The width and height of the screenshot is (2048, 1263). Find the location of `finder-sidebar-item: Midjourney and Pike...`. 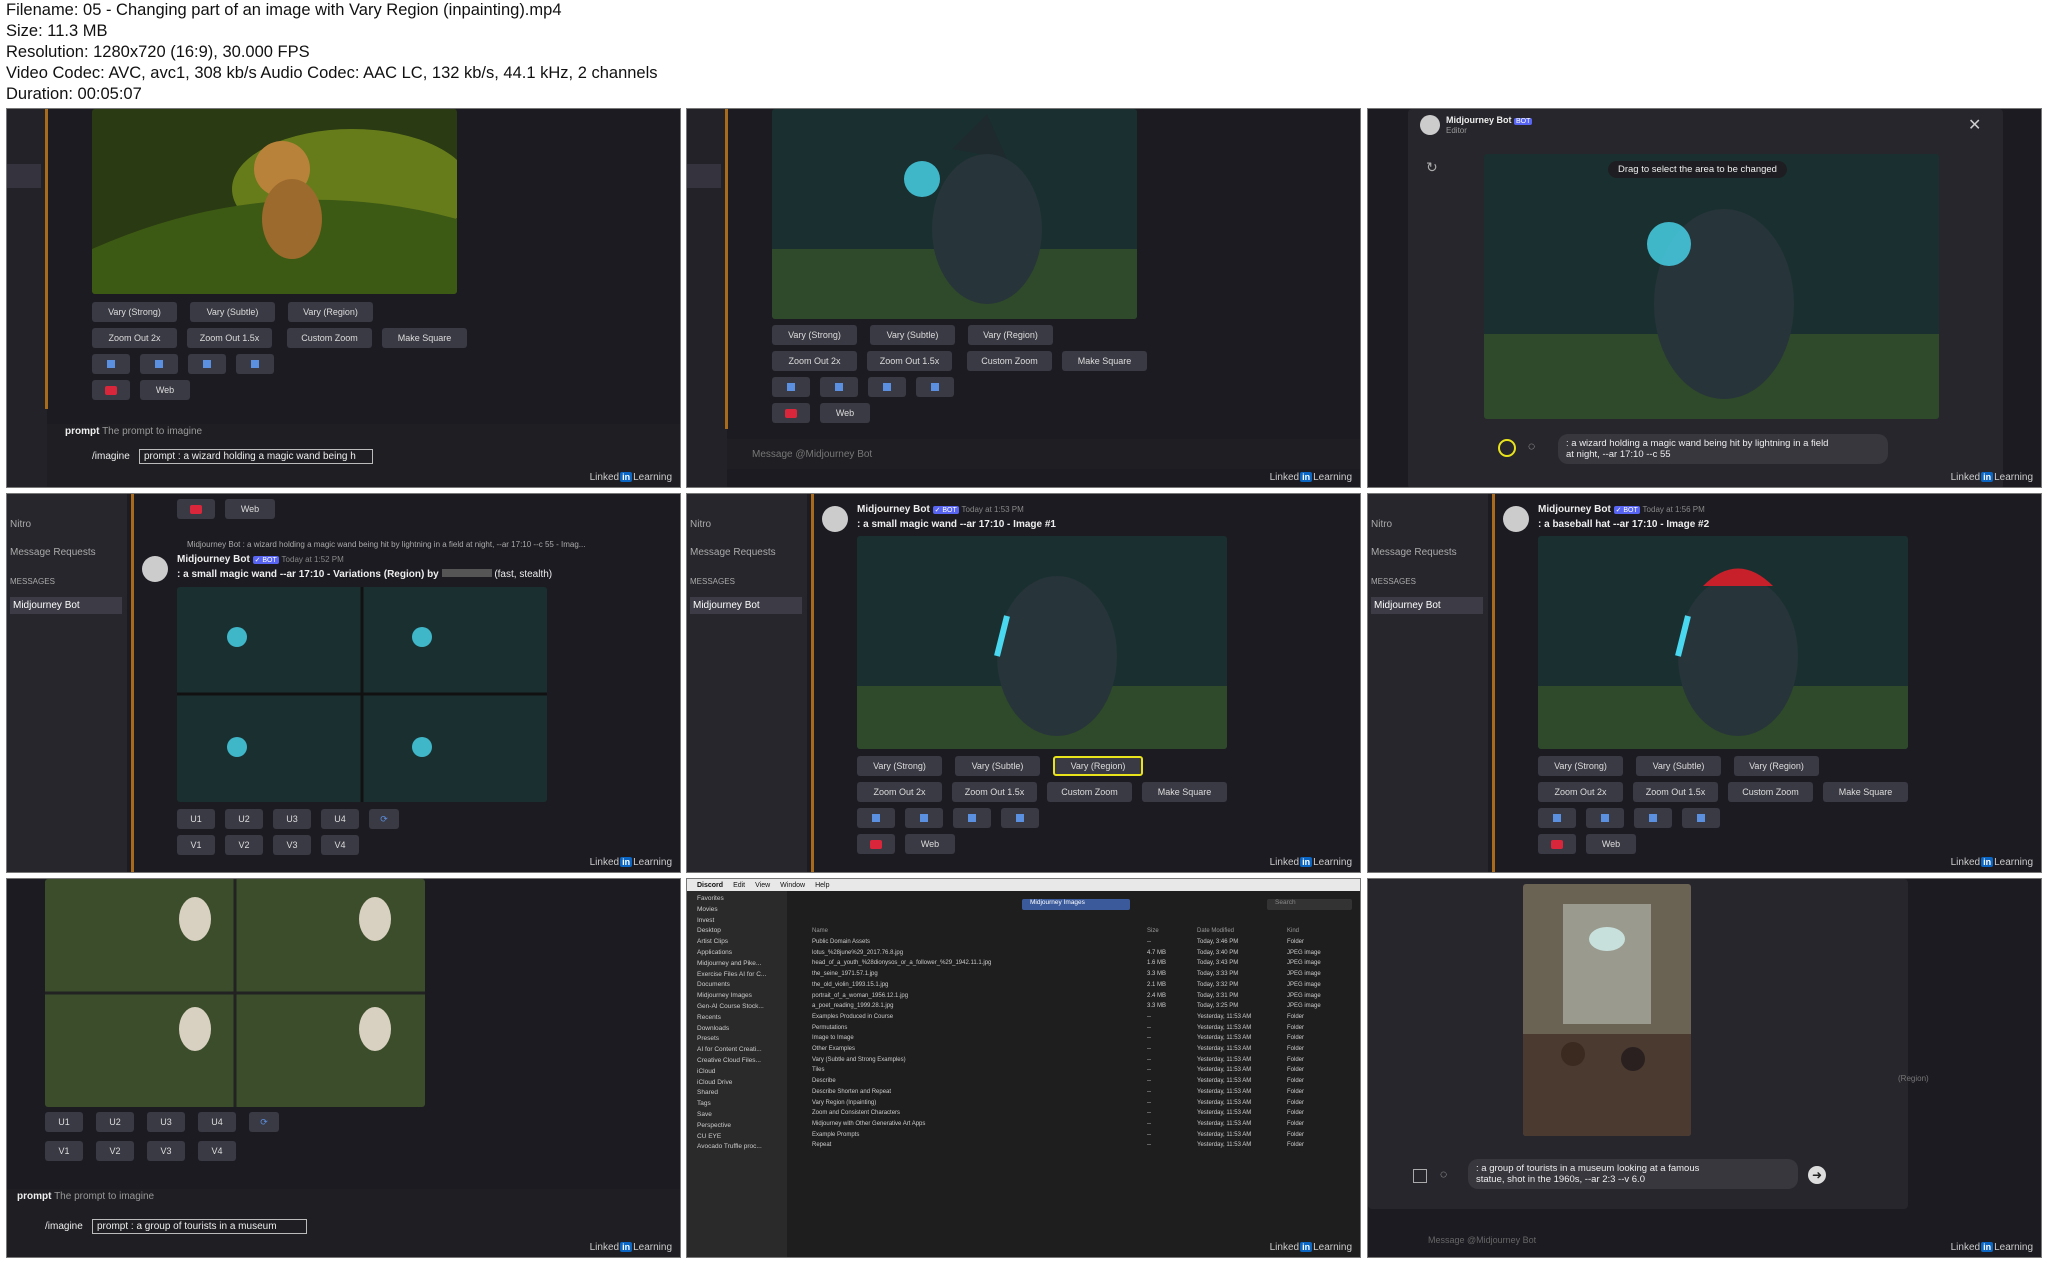

finder-sidebar-item: Midjourney and Pike... is located at coordinates (729, 963).